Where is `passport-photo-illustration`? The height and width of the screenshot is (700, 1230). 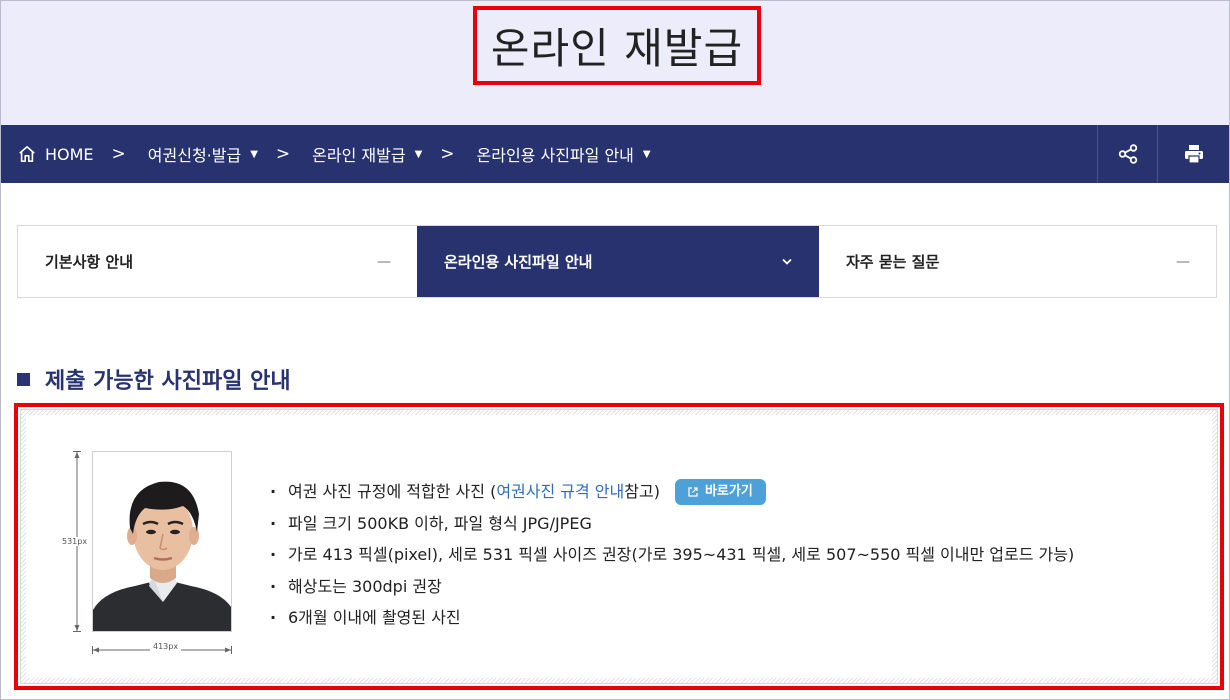 passport-photo-illustration is located at coordinates (162, 541).